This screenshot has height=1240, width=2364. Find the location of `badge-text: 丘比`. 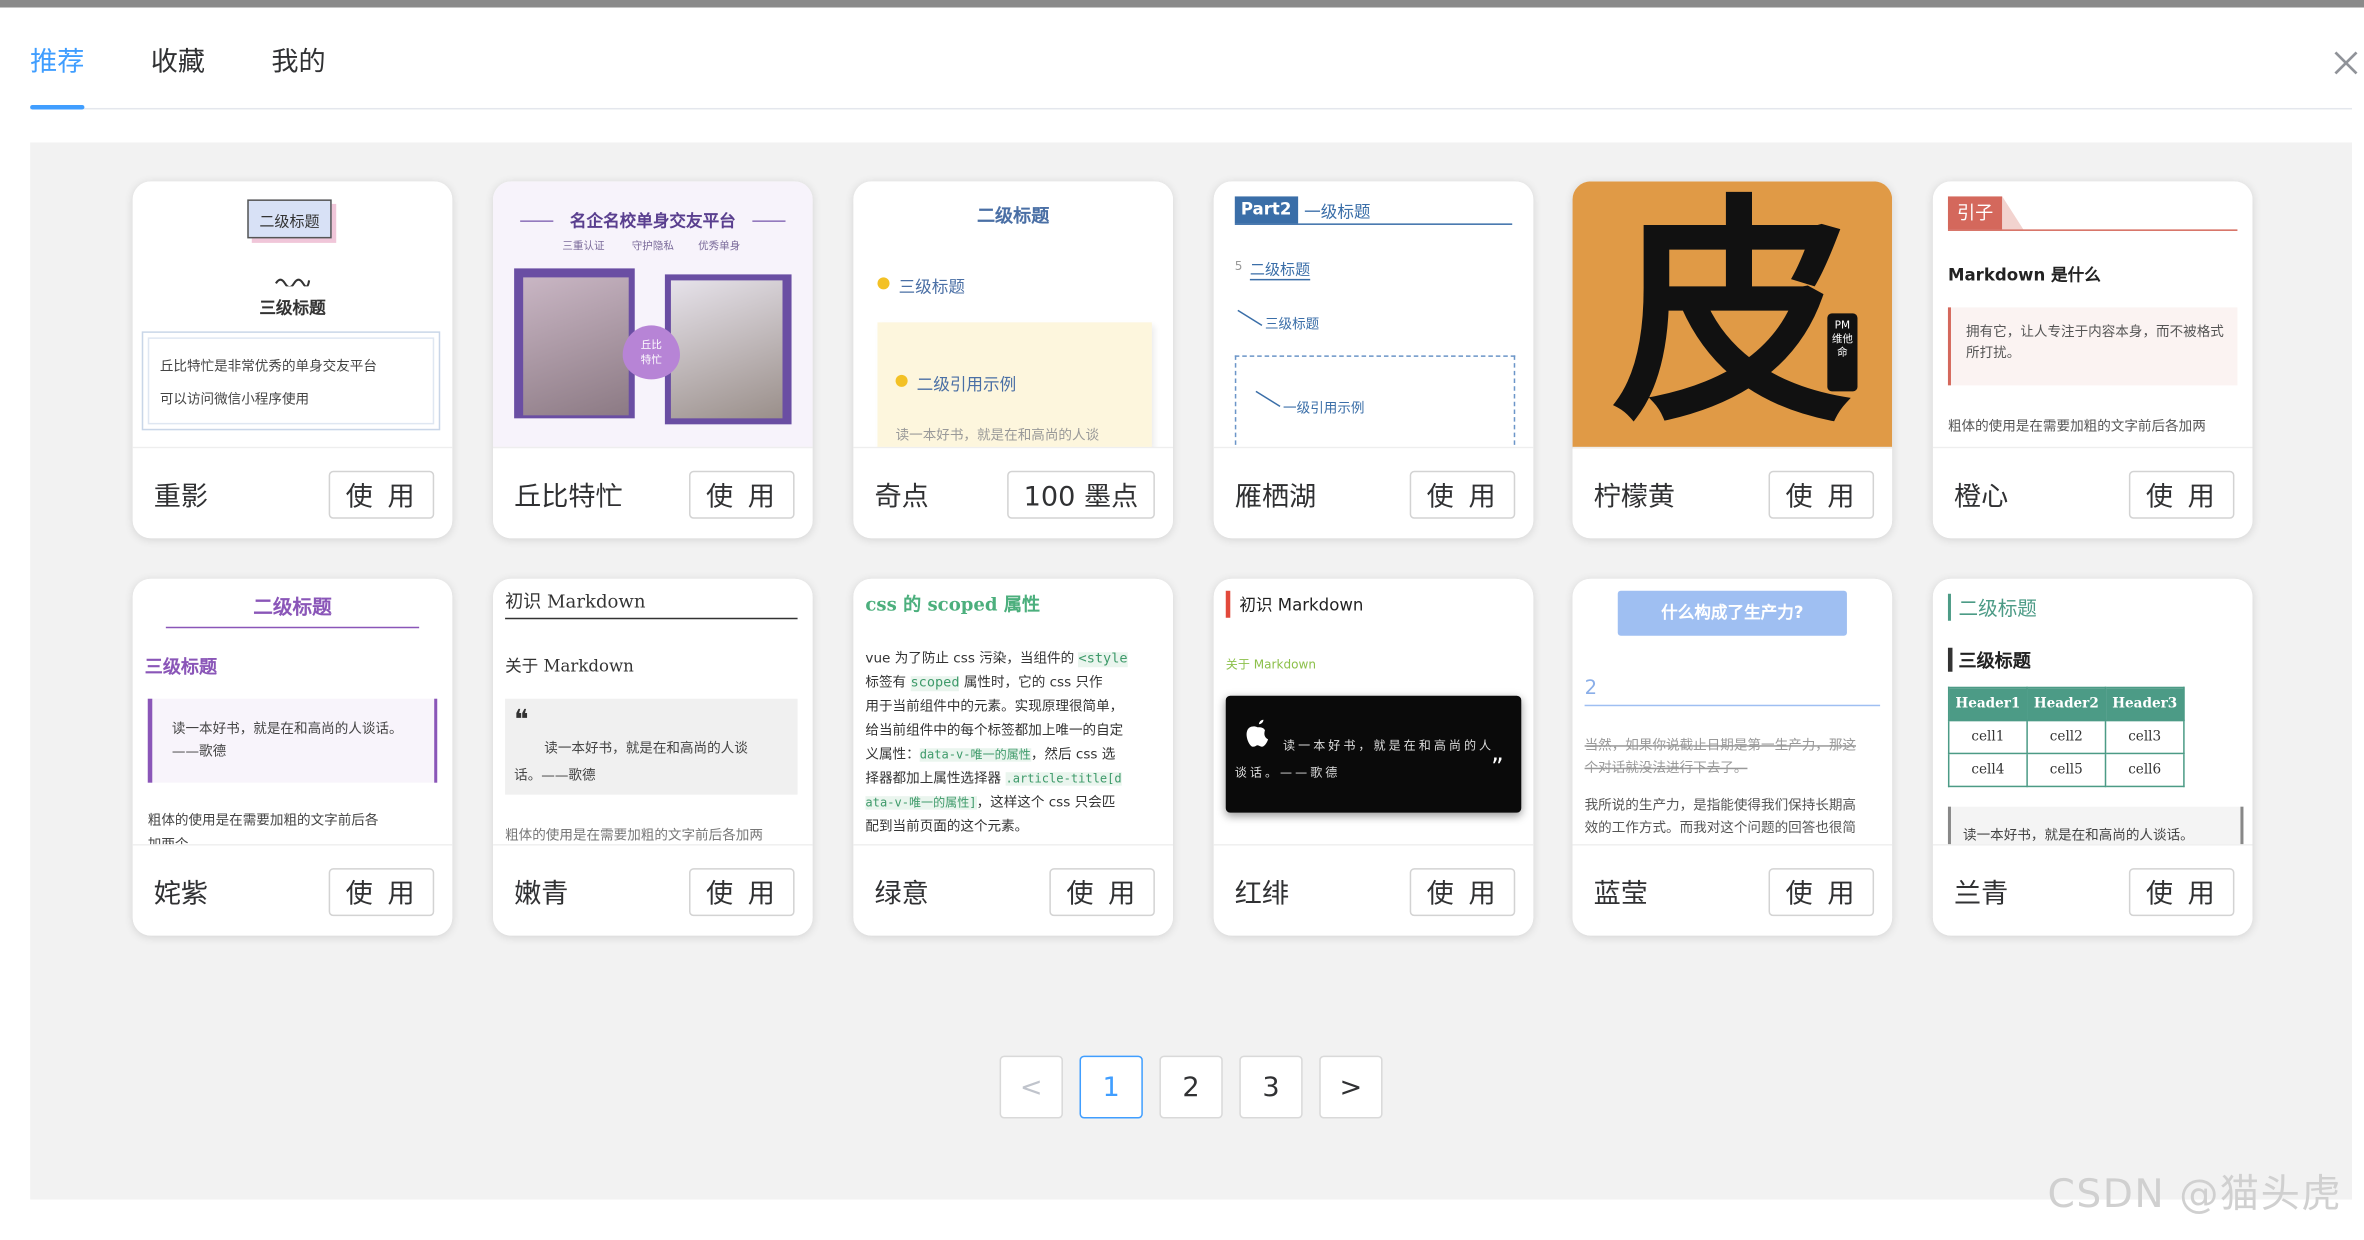

badge-text: 丘比 is located at coordinates (651, 344).